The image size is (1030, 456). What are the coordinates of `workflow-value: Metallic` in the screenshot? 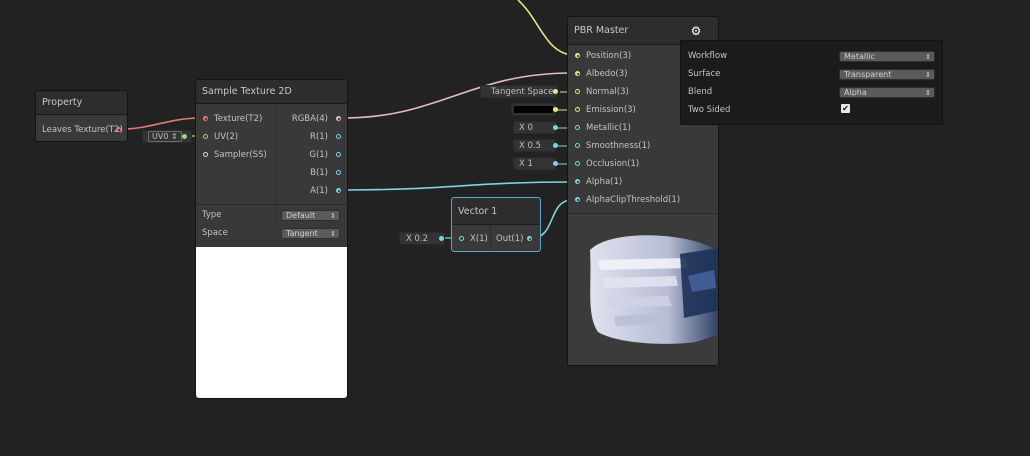 It's located at (859, 56).